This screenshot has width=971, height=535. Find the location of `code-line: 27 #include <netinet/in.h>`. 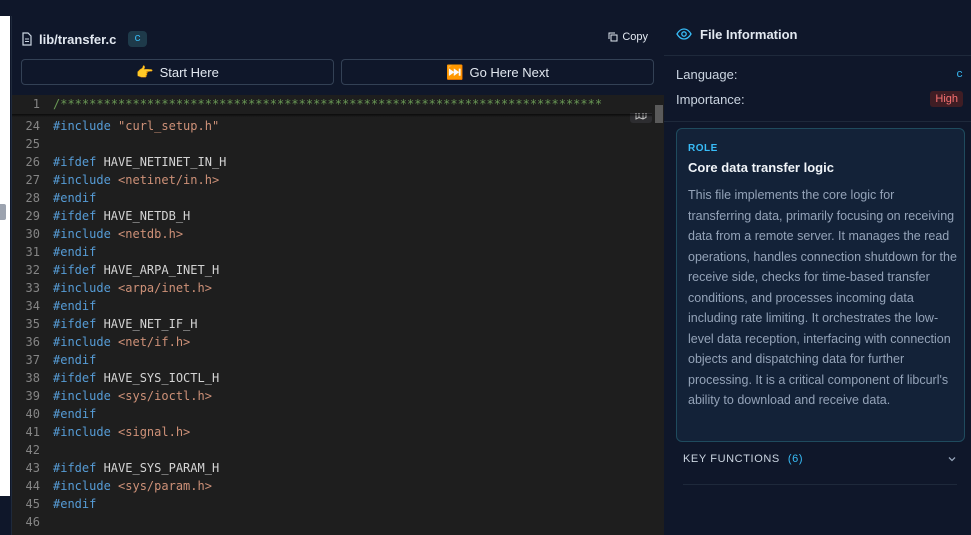

code-line: 27 #include <netinet/in.h> is located at coordinates (332, 180).